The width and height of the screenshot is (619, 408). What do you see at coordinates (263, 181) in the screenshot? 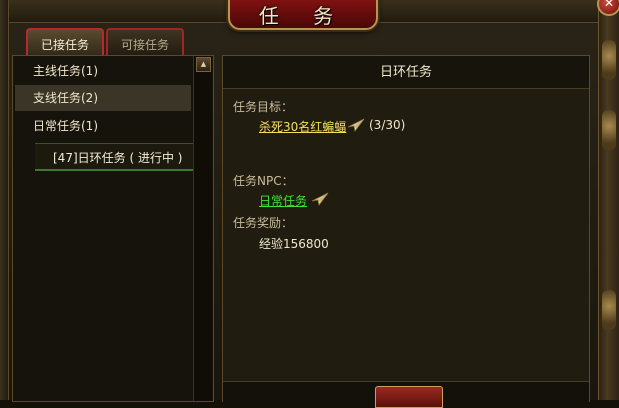
I see `quest-npc-label: 任务NPC：` at bounding box center [263, 181].